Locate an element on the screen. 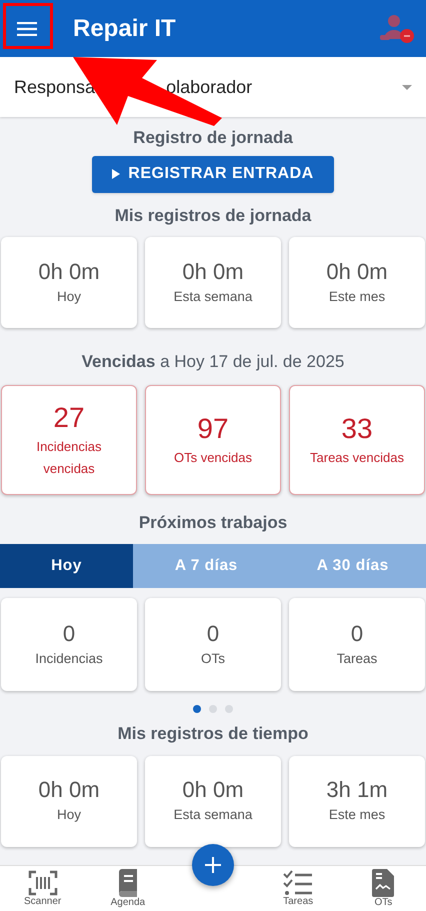 This screenshot has height=911, width=426. stat-card: 3h 1m Este mes is located at coordinates (357, 801).